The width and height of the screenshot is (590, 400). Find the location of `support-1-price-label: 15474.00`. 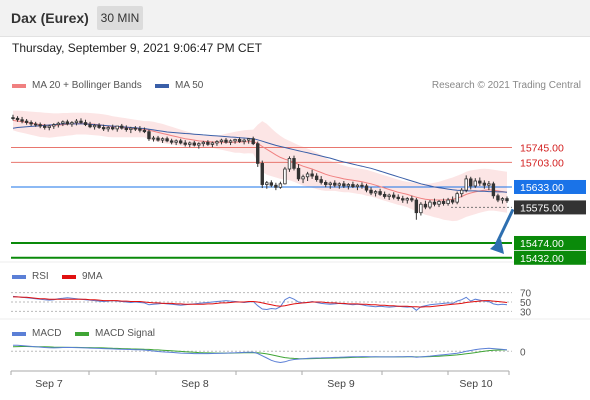

support-1-price-label: 15474.00 is located at coordinates (542, 244).